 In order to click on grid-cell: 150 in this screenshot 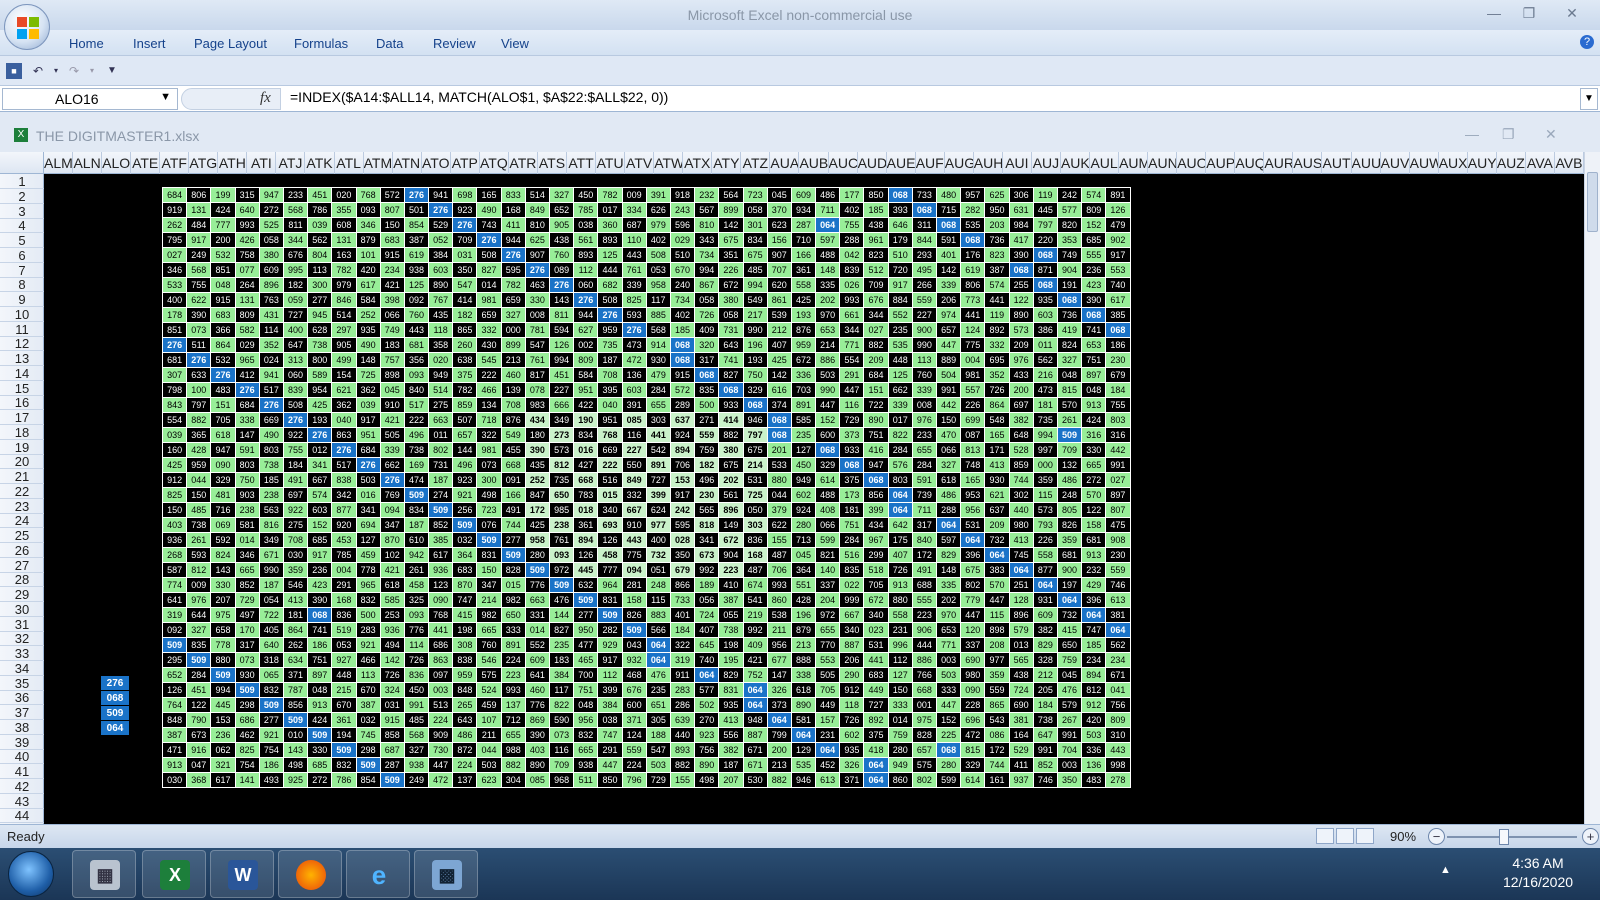, I will do `click(948, 420)`.